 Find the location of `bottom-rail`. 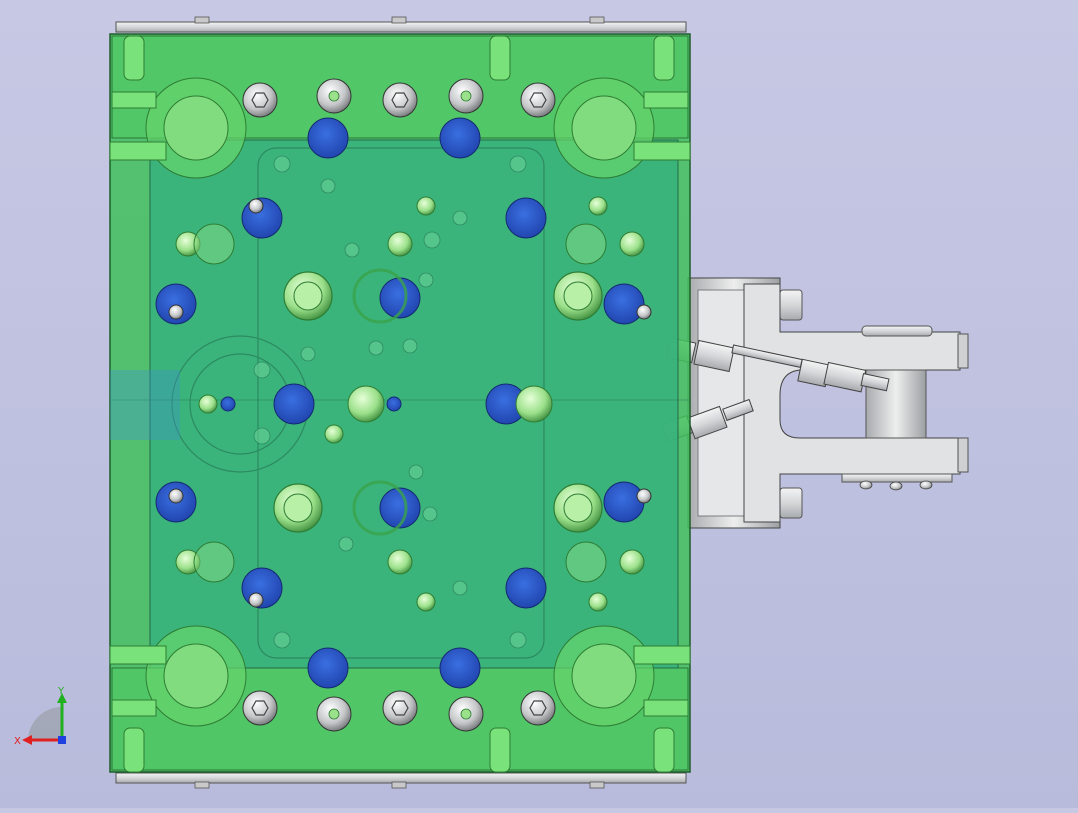

bottom-rail is located at coordinates (401, 778).